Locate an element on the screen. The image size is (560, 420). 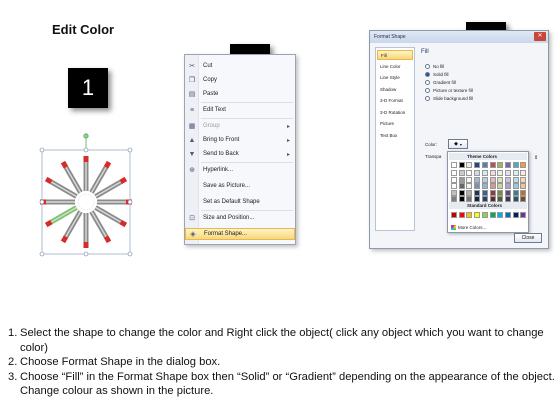
color-dropdown-button: ◆ ▾ is located at coordinates (458, 144).